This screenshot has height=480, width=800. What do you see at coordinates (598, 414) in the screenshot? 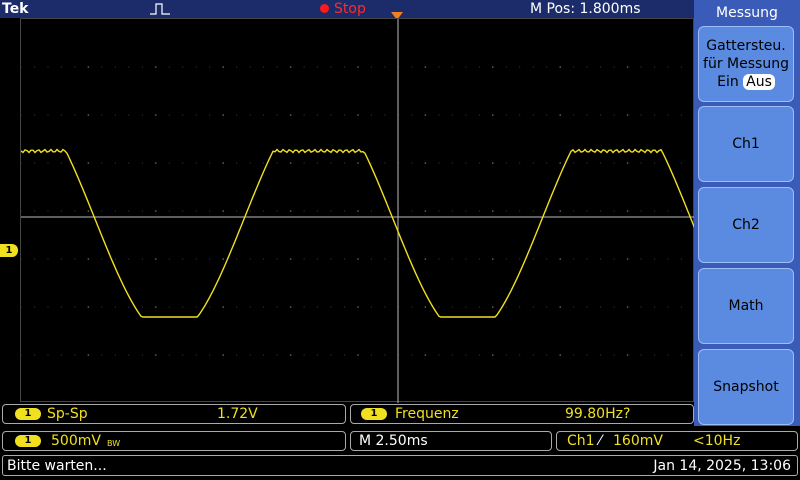
I see `measurement-value: 99.80Hz?` at bounding box center [598, 414].